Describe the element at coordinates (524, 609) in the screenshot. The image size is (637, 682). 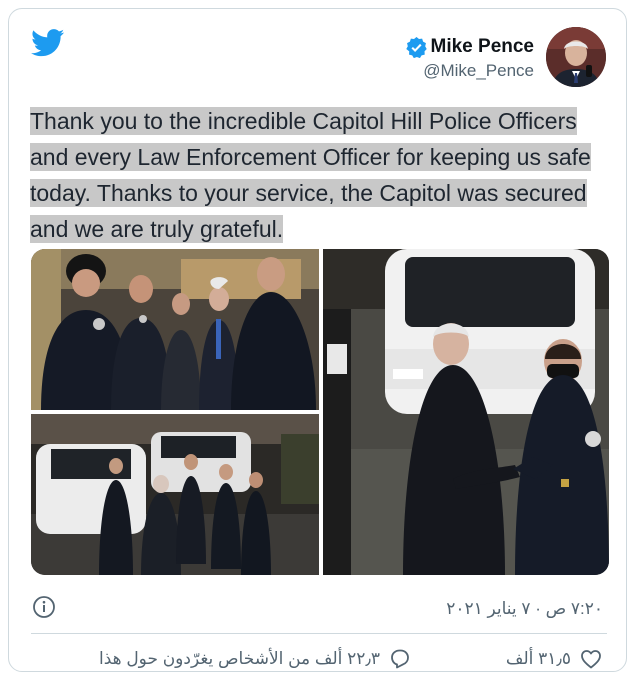
I see `tweet-timestamp: ٧:٢٠ ص · ٧ يناير ٢٠٢١` at that location.